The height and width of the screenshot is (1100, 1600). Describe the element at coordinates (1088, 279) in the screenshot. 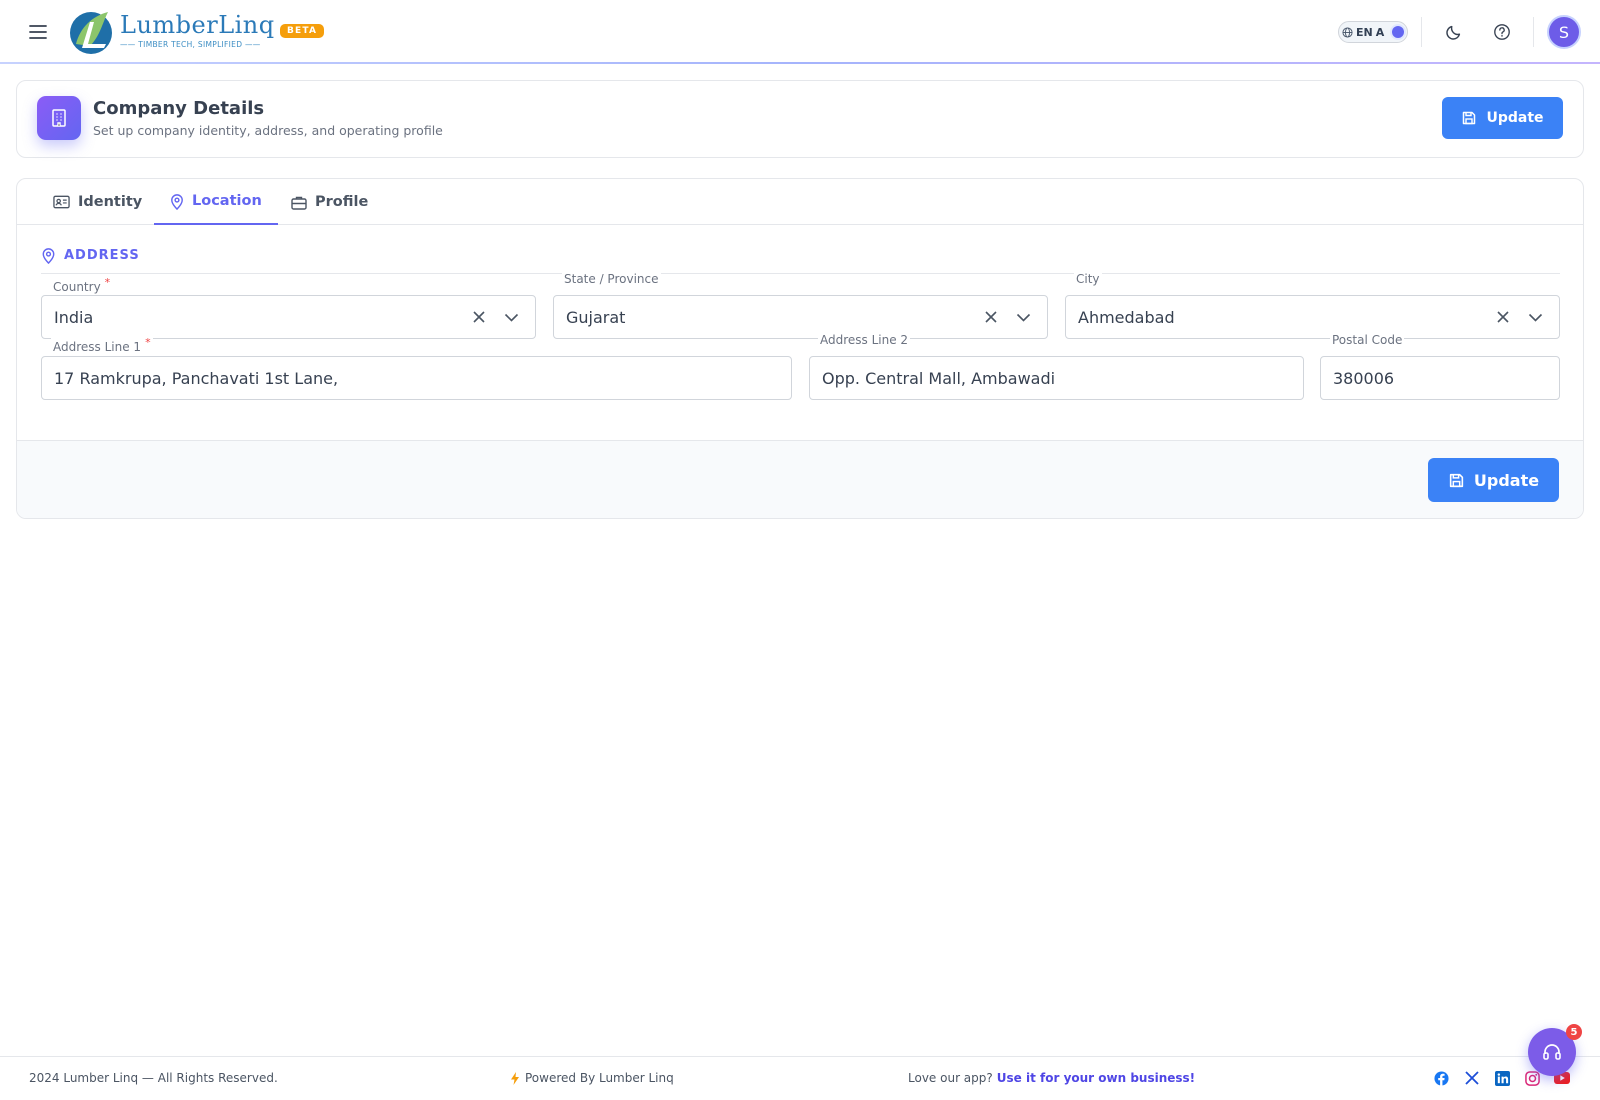

I see `city-label: City` at that location.